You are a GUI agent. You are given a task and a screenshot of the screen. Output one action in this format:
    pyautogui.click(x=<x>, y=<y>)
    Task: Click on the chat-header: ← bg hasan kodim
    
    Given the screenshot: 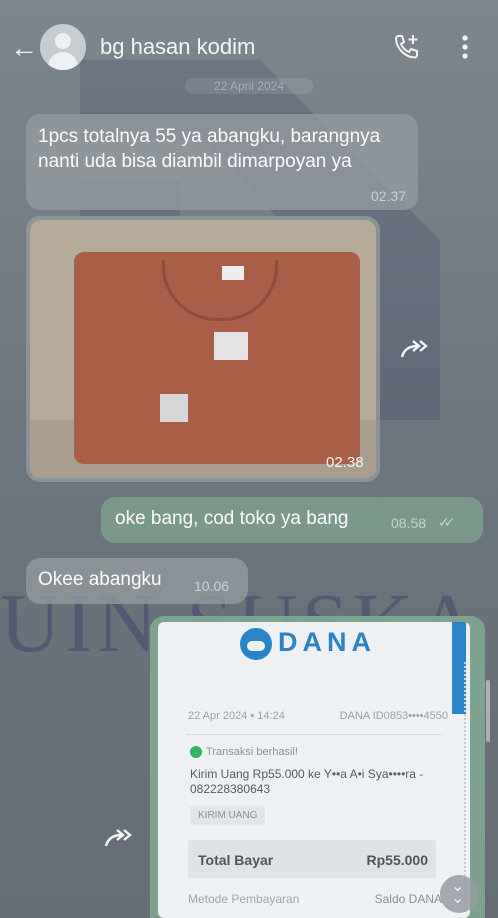 What is the action you would take?
    pyautogui.click(x=249, y=48)
    